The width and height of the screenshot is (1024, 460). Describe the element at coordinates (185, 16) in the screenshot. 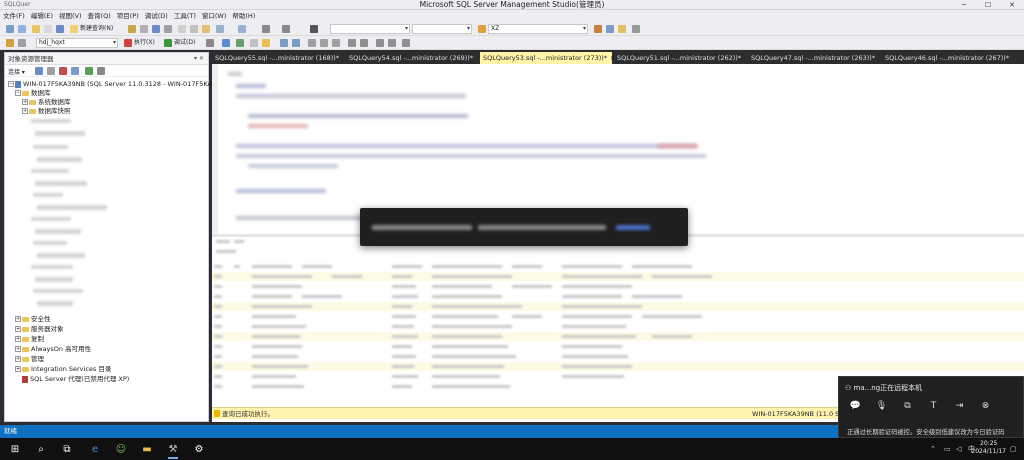

I see `menu-tools: 工具(T)` at that location.